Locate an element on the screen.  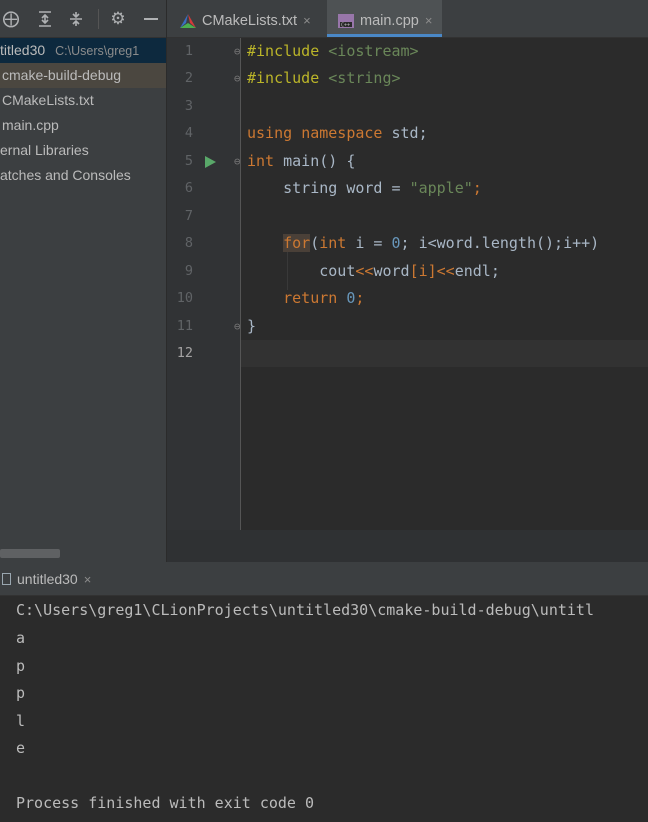
cmake-icon is located at coordinates (188, 21).